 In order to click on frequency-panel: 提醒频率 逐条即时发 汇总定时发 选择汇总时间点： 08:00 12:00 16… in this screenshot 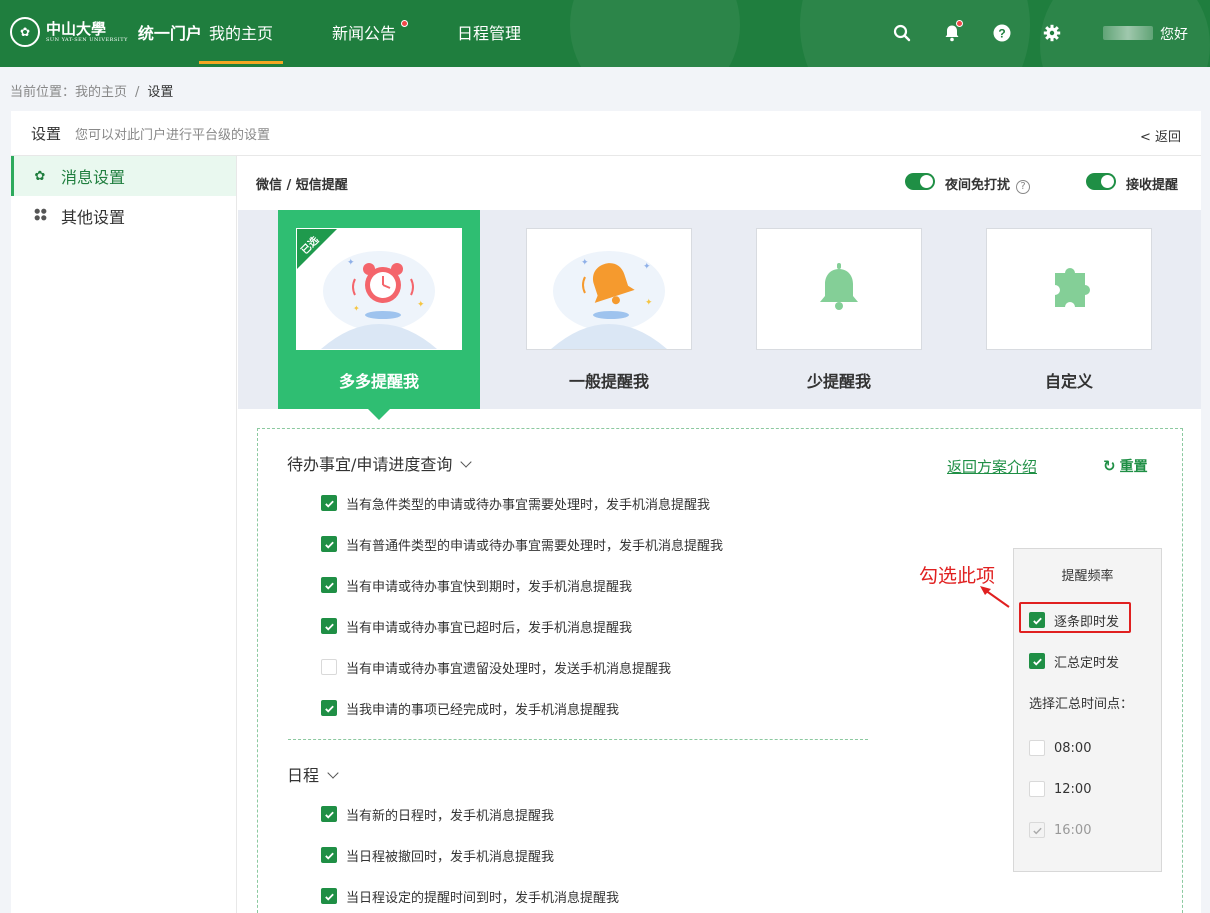, I will do `click(1087, 710)`.